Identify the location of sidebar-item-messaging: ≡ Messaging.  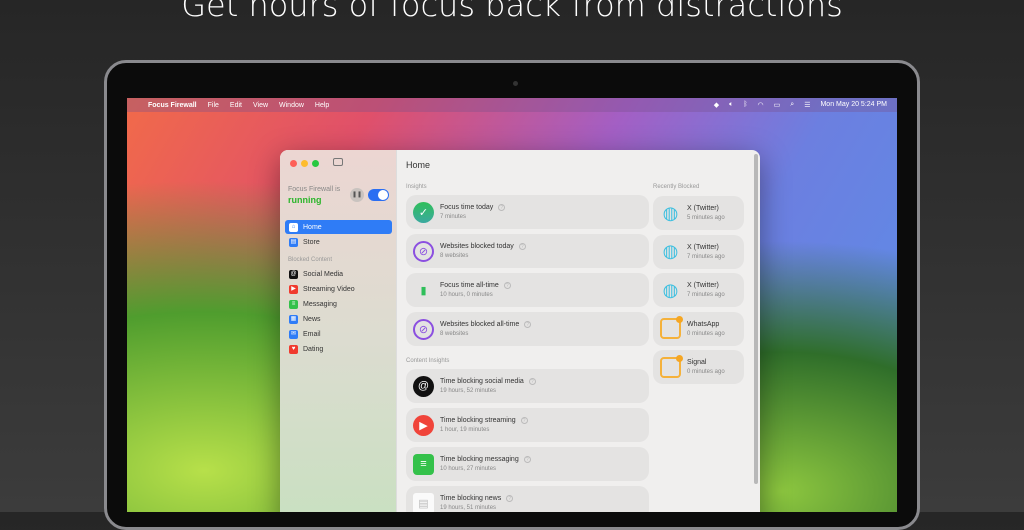
(338, 304).